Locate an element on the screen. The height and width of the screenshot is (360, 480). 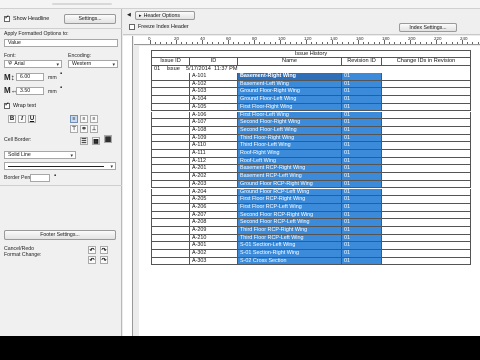
sheet-id-cell: A-104 is located at coordinates (213, 100).